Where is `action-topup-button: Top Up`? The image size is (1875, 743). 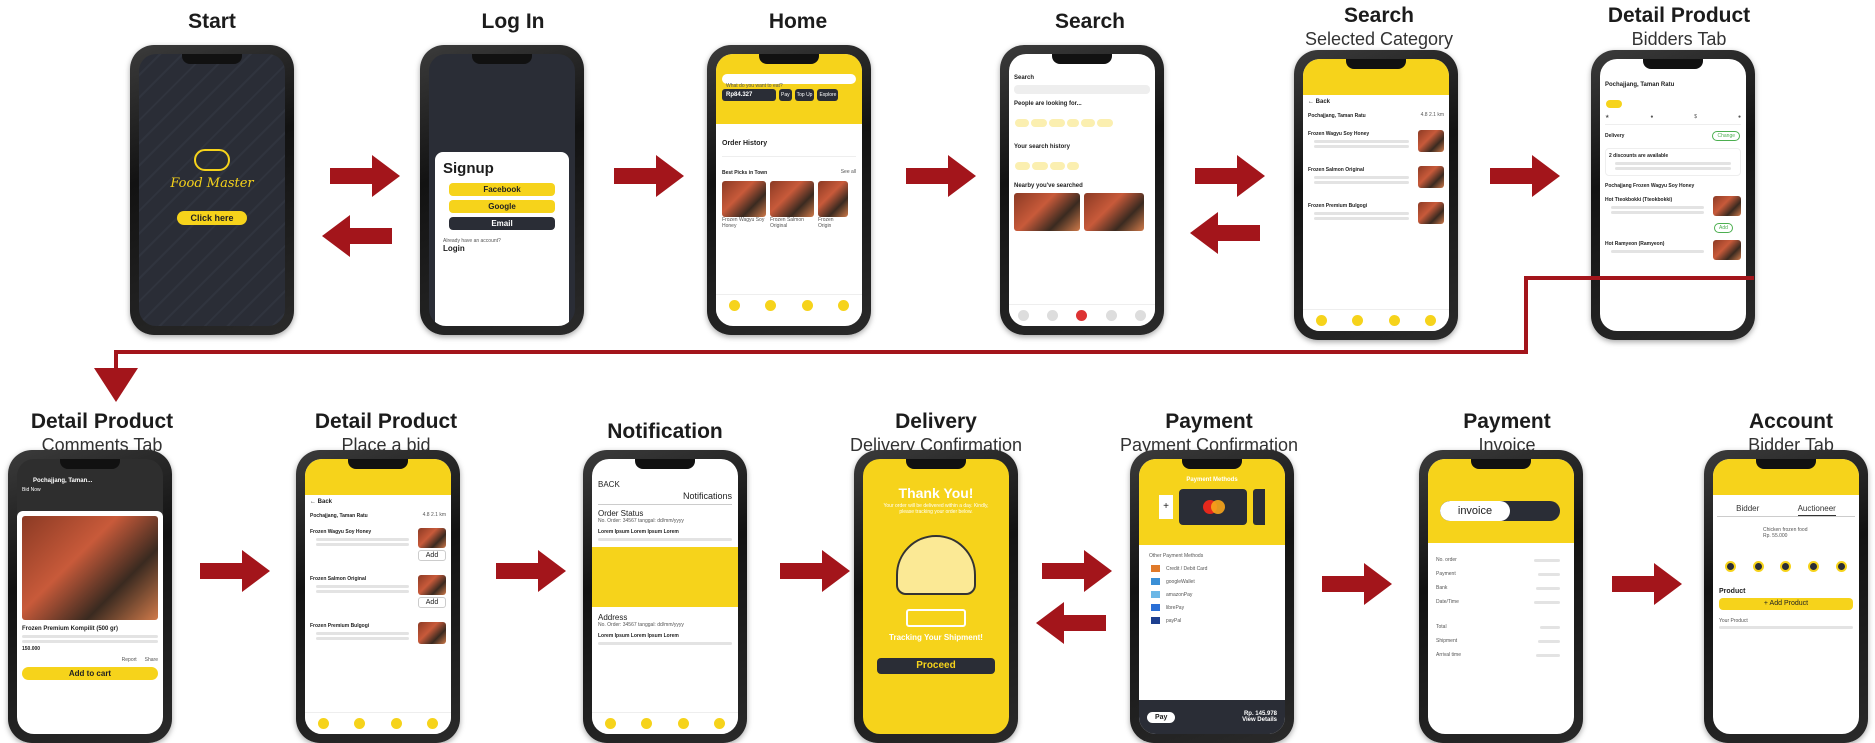 action-topup-button: Top Up is located at coordinates (804, 95).